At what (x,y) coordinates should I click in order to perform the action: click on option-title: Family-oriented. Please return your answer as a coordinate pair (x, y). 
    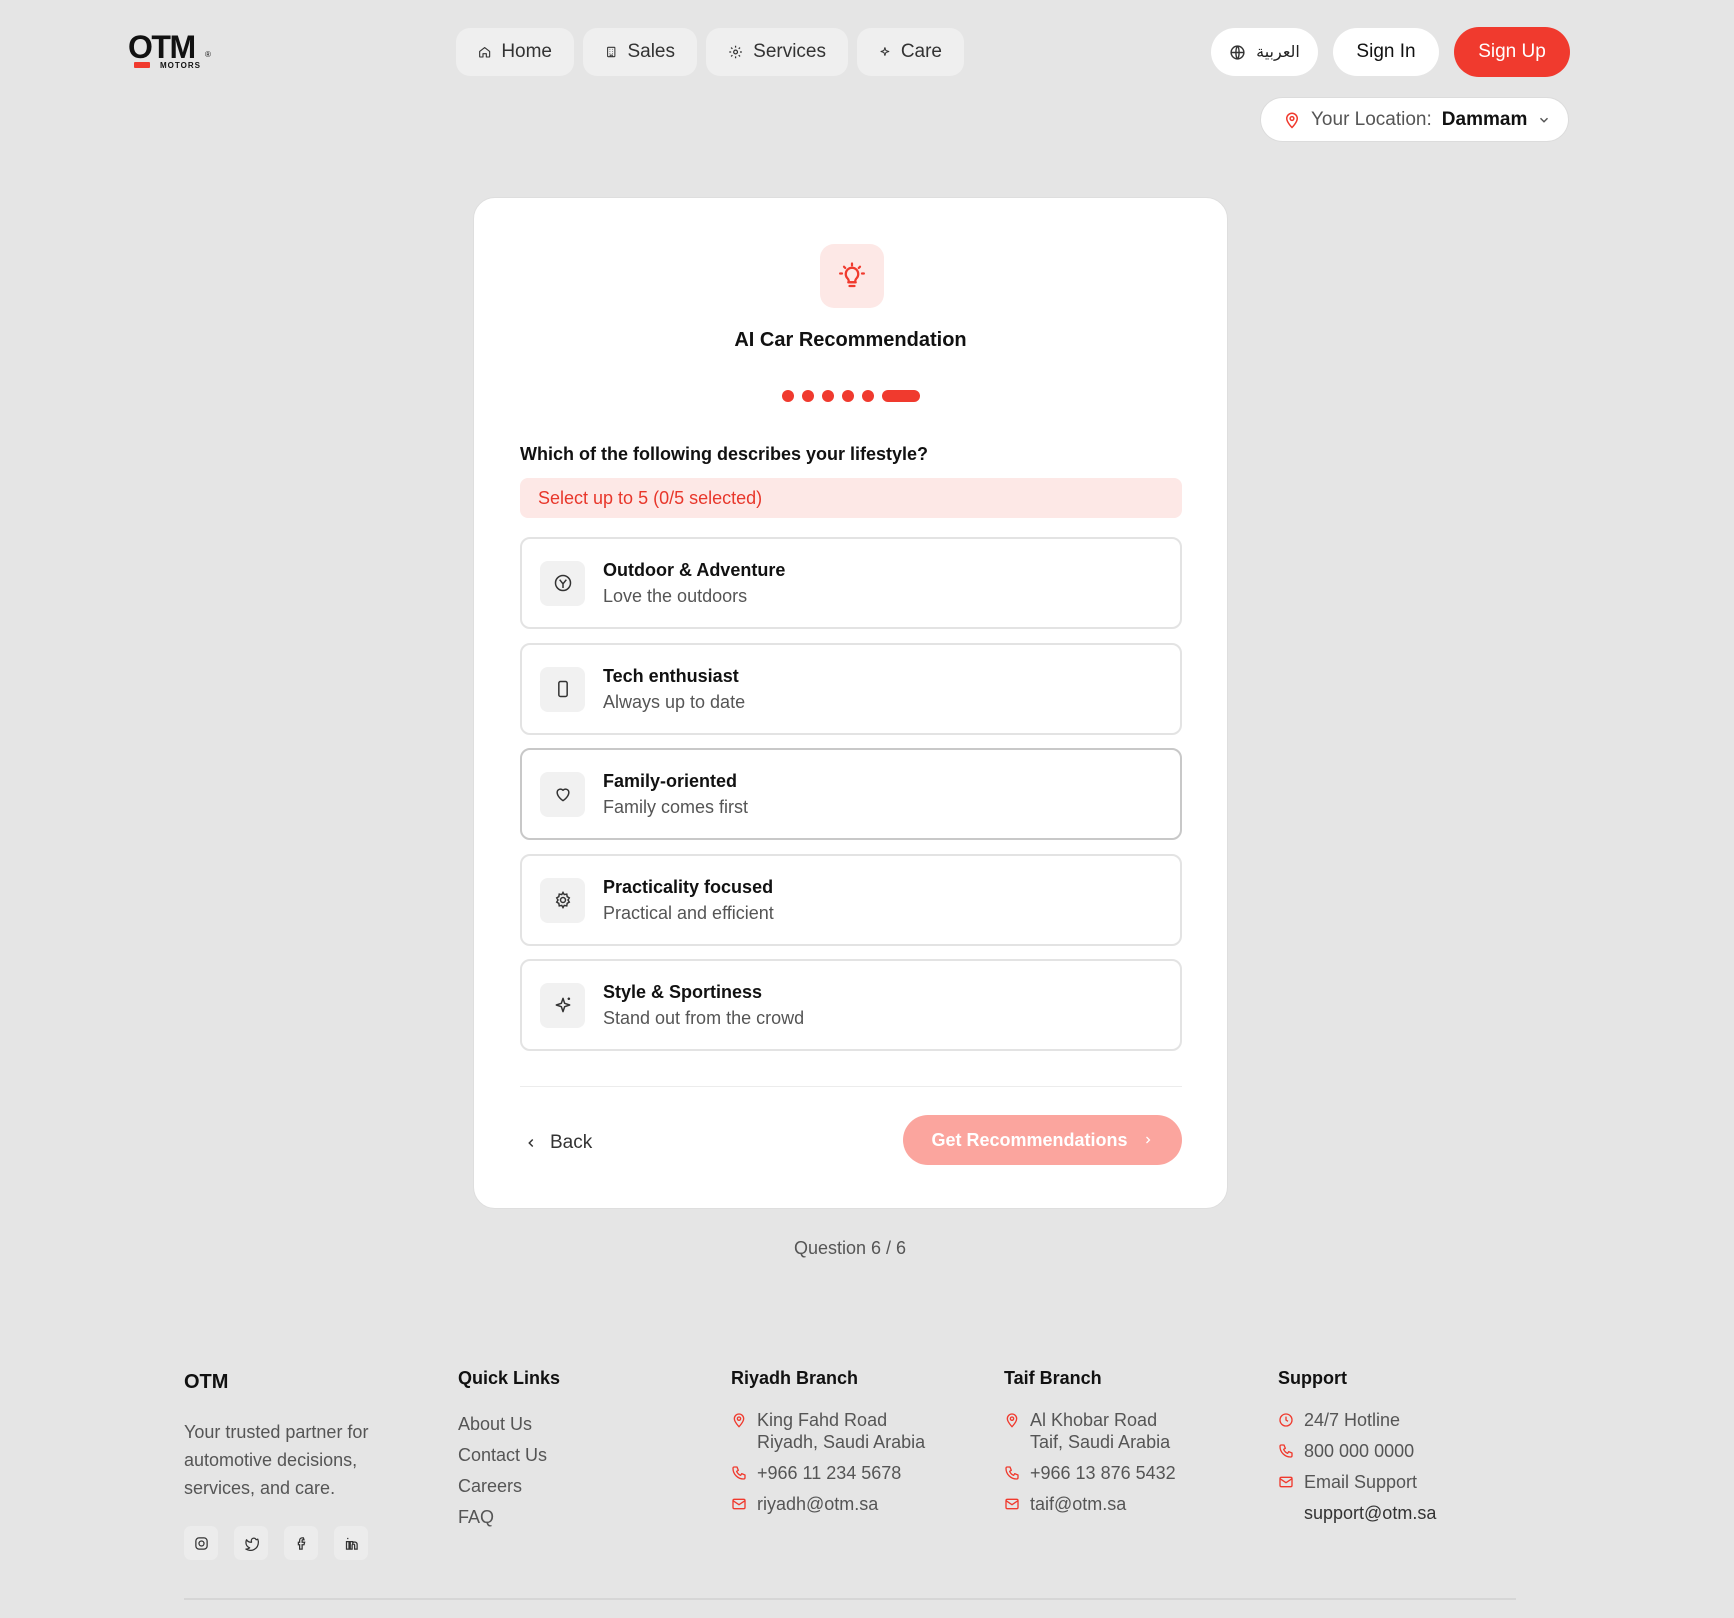
    Looking at the image, I should click on (670, 781).